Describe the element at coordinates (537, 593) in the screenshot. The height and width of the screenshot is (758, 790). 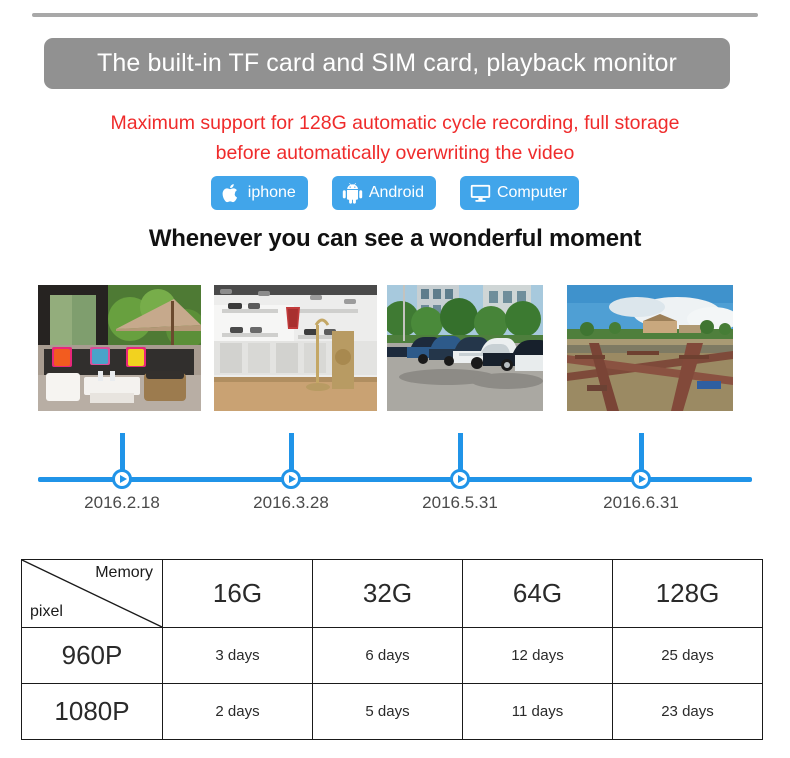
I see `capacity-header-64g: 64G` at that location.